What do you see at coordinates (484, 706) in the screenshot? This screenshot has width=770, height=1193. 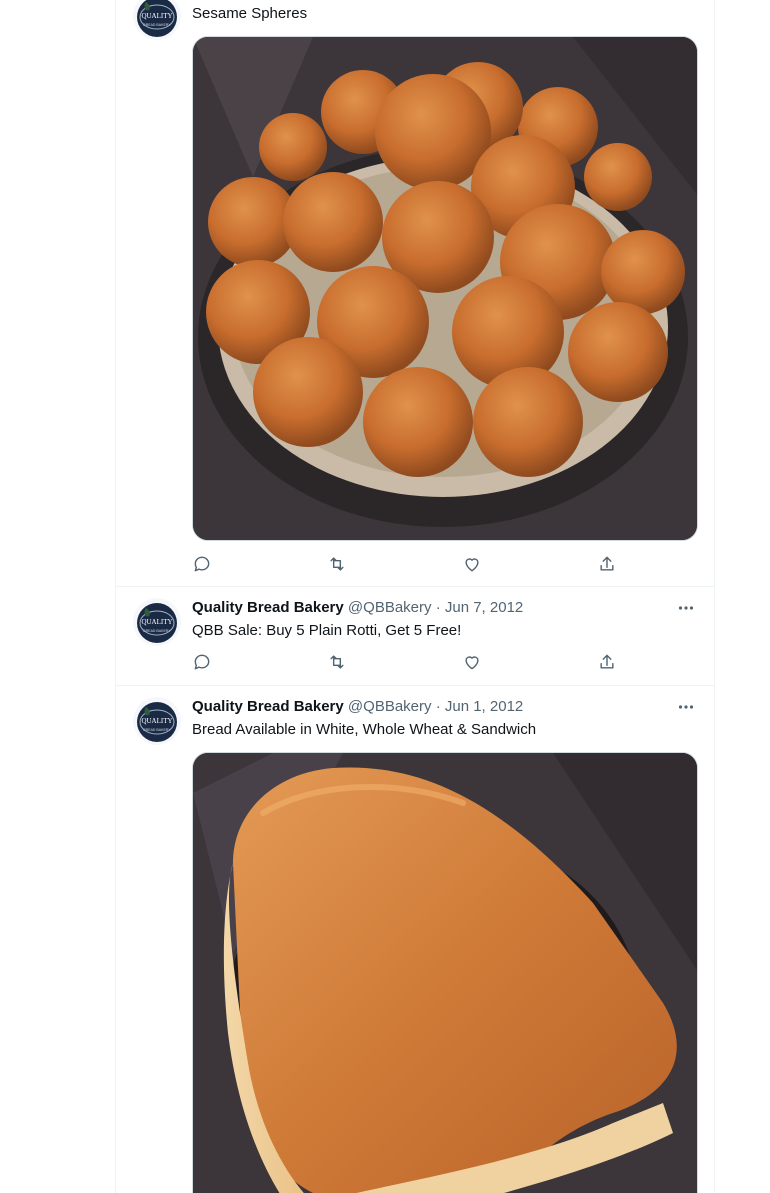 I see `tweet-date: Jun 1, 2012` at bounding box center [484, 706].